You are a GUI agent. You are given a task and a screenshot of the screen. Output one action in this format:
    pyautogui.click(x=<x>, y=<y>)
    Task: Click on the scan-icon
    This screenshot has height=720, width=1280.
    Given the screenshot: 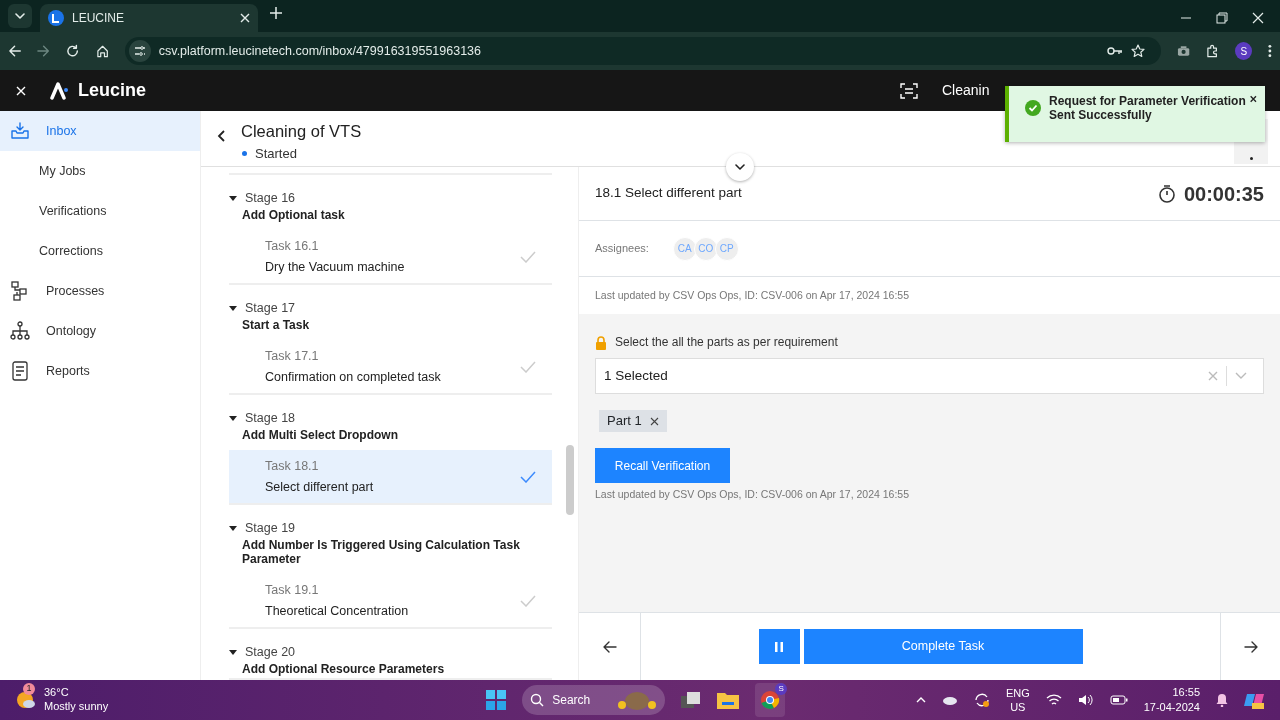 What is the action you would take?
    pyautogui.click(x=909, y=90)
    